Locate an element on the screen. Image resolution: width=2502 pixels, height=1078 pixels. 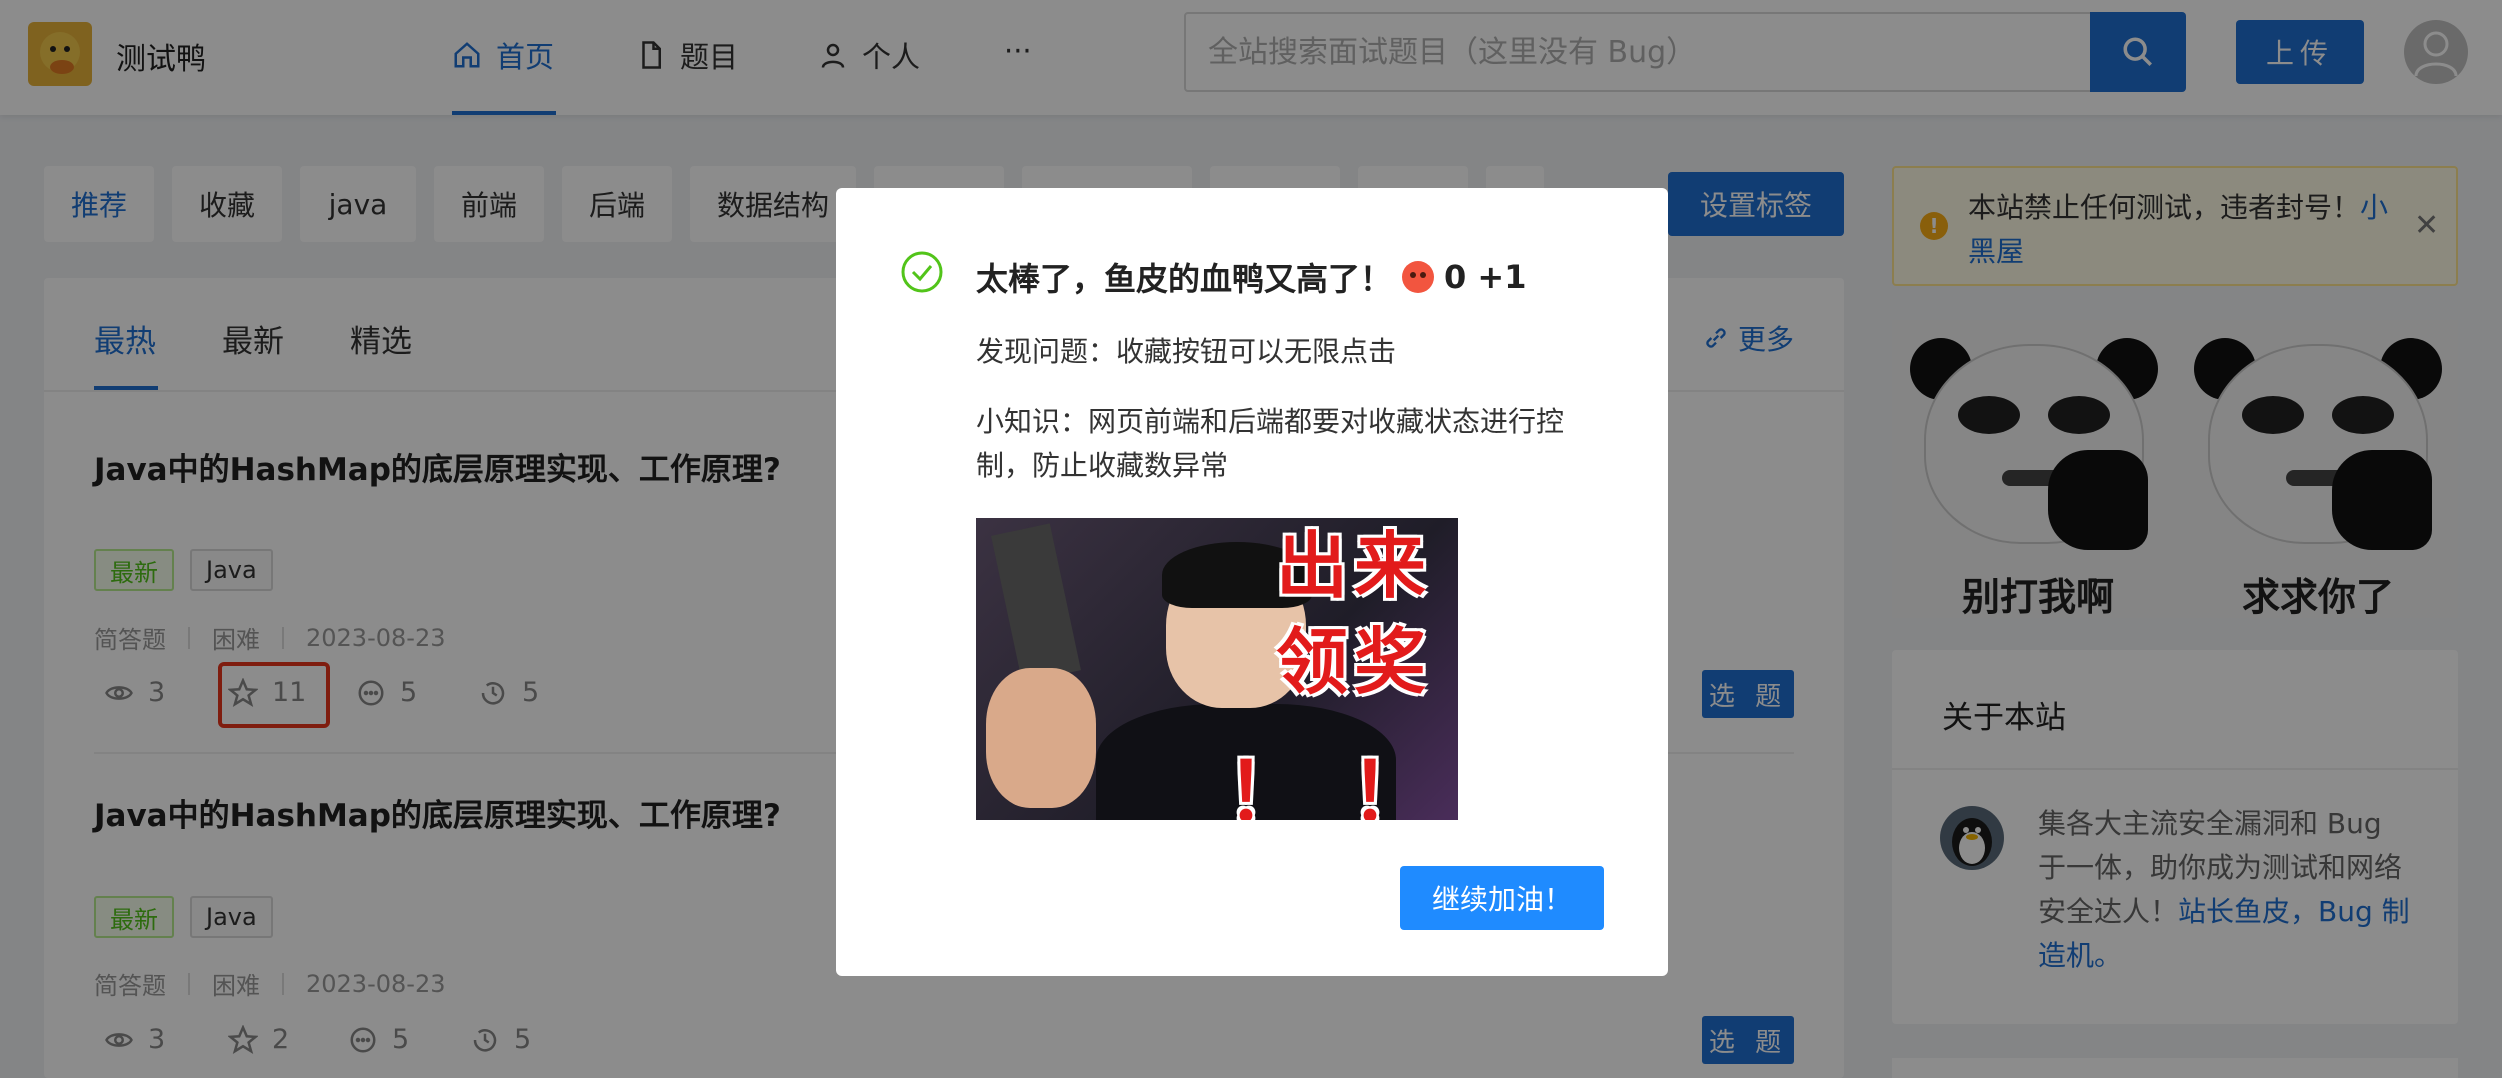
reward-image: 出来 领奖 ！！！ is located at coordinates (1217, 669).